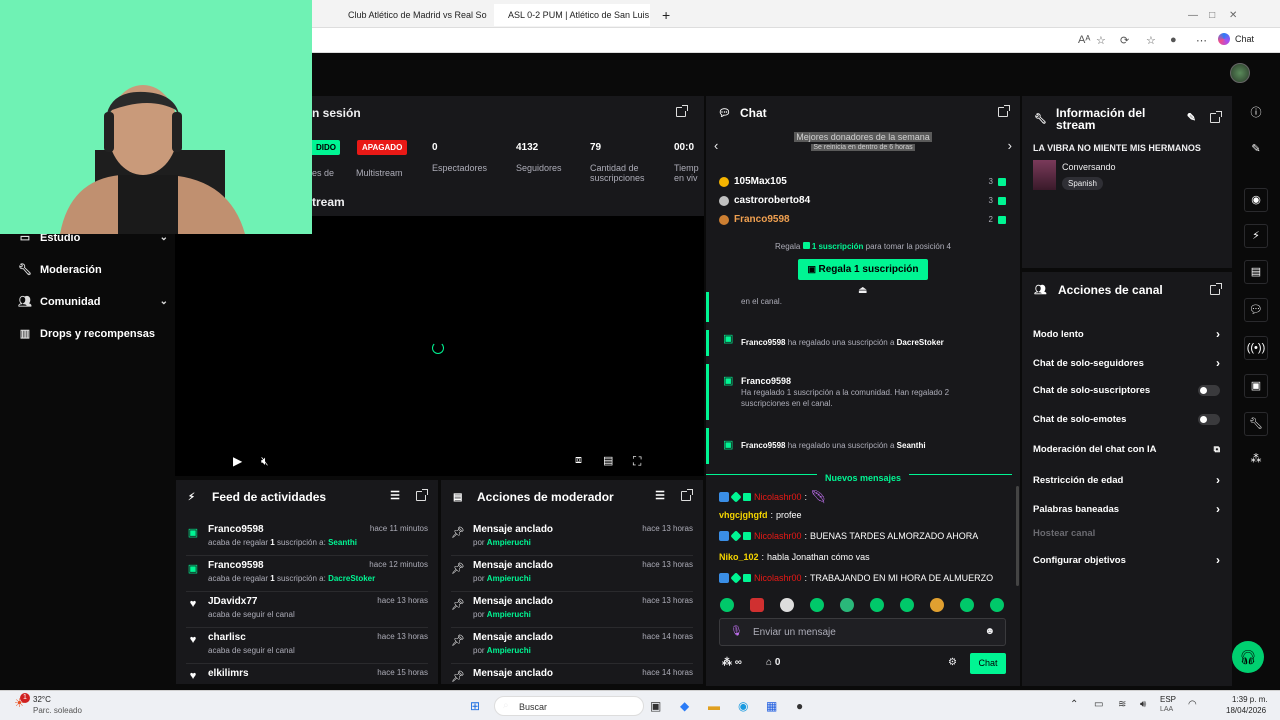  What do you see at coordinates (1256, 236) in the screenshot?
I see `lightning-icon: ⚡︎` at bounding box center [1256, 236].